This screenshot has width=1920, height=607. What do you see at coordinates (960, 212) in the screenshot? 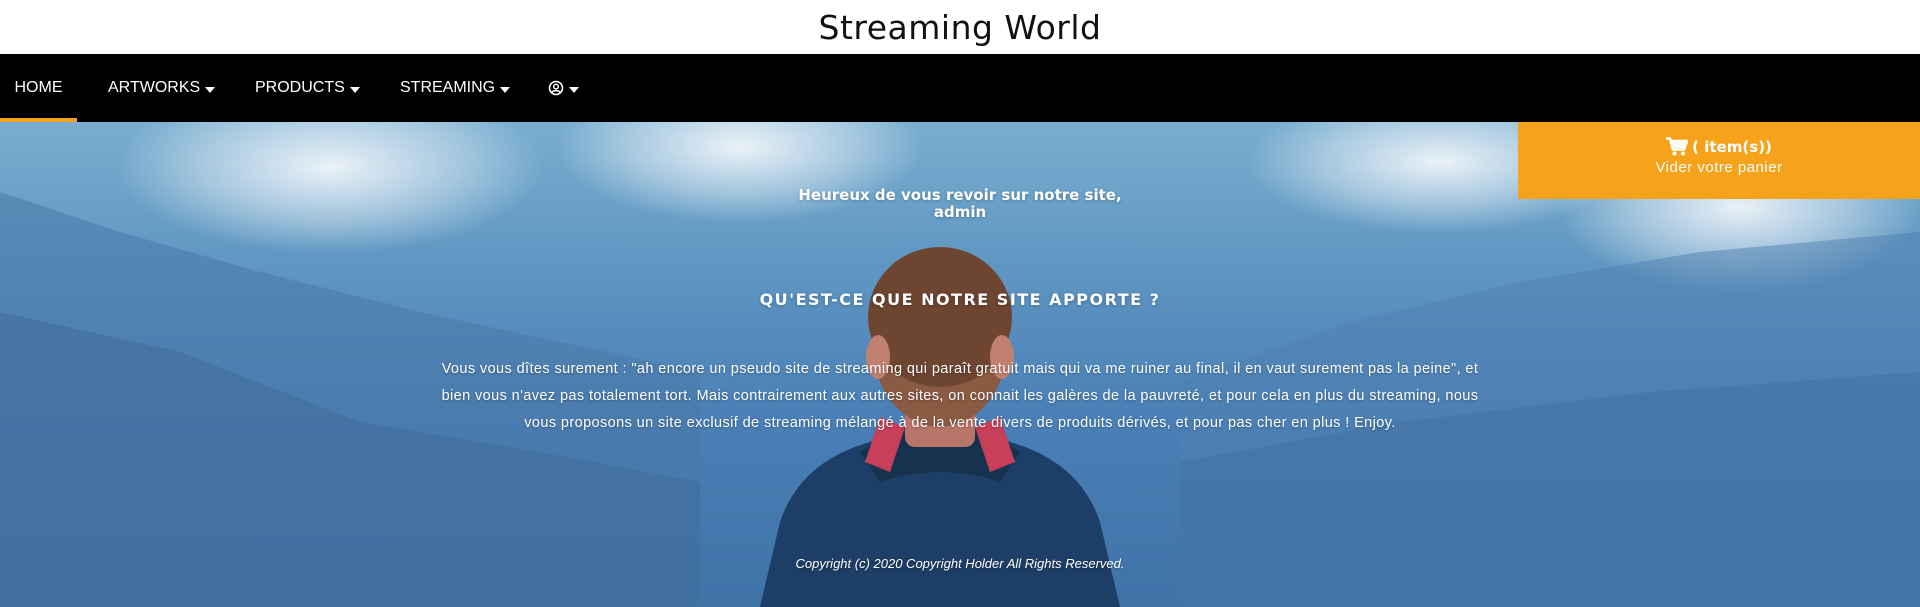
I see `welcome-username: admin` at bounding box center [960, 212].